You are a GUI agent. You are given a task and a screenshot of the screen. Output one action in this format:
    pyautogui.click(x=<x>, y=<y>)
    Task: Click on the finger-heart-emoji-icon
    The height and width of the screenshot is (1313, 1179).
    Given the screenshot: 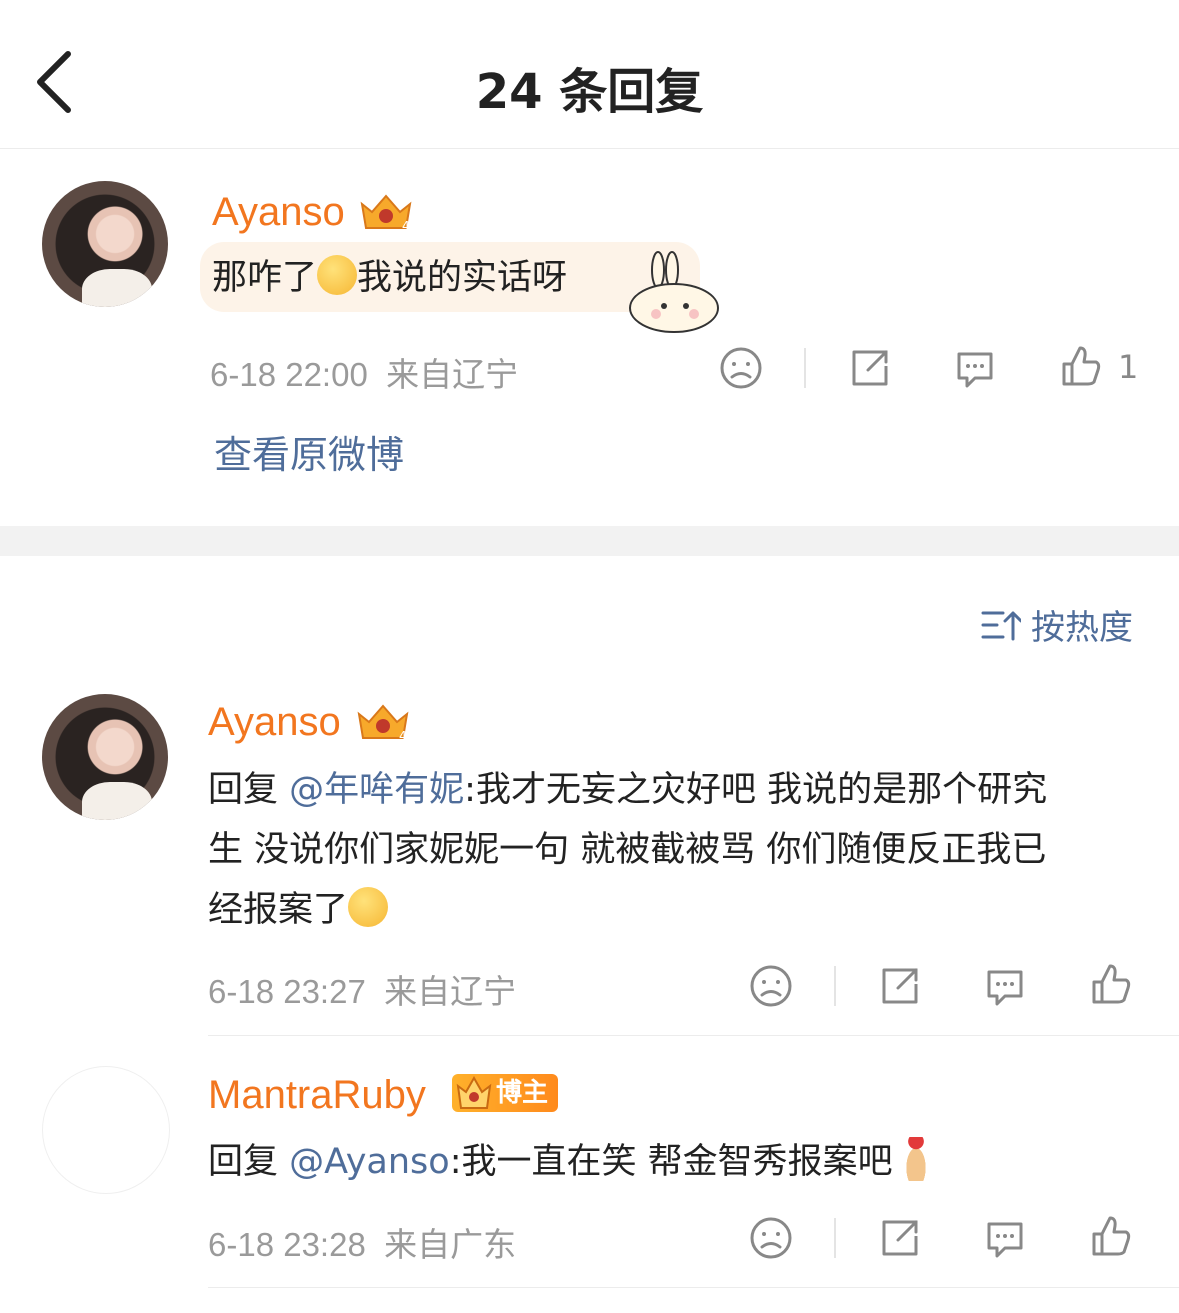 What is the action you would take?
    pyautogui.click(x=915, y=1159)
    